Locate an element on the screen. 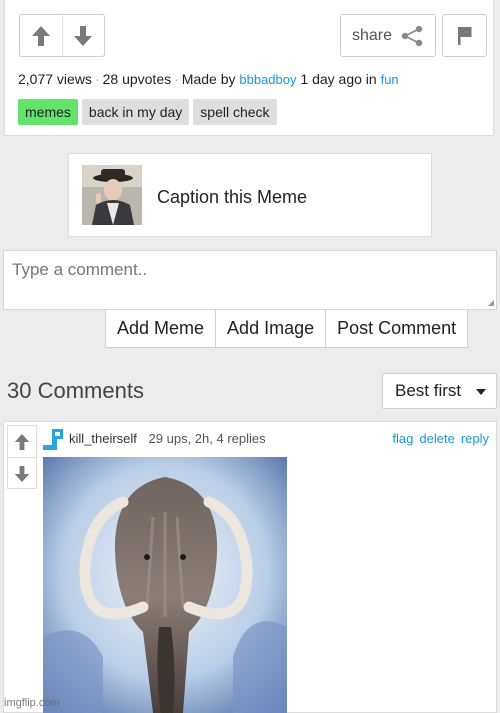 Image resolution: width=500 pixels, height=713 pixels. comment-vote-group is located at coordinates (22, 457).